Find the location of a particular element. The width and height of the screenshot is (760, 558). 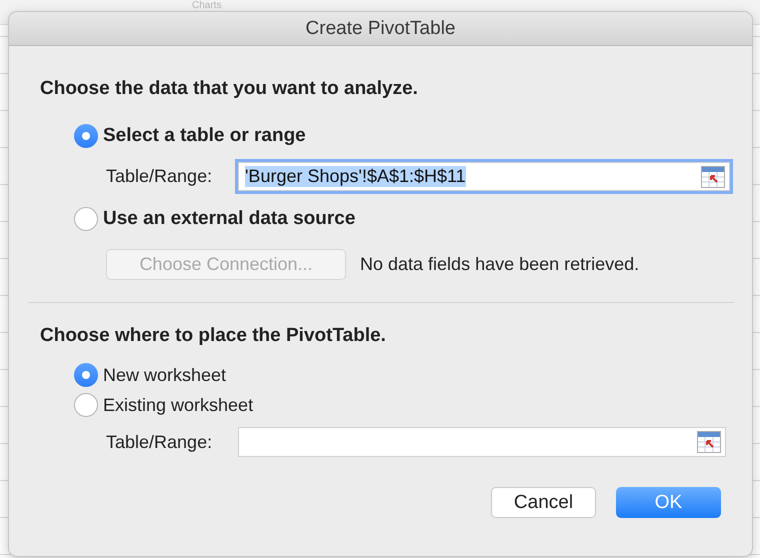

radio-label: New worksheet is located at coordinates (164, 375).